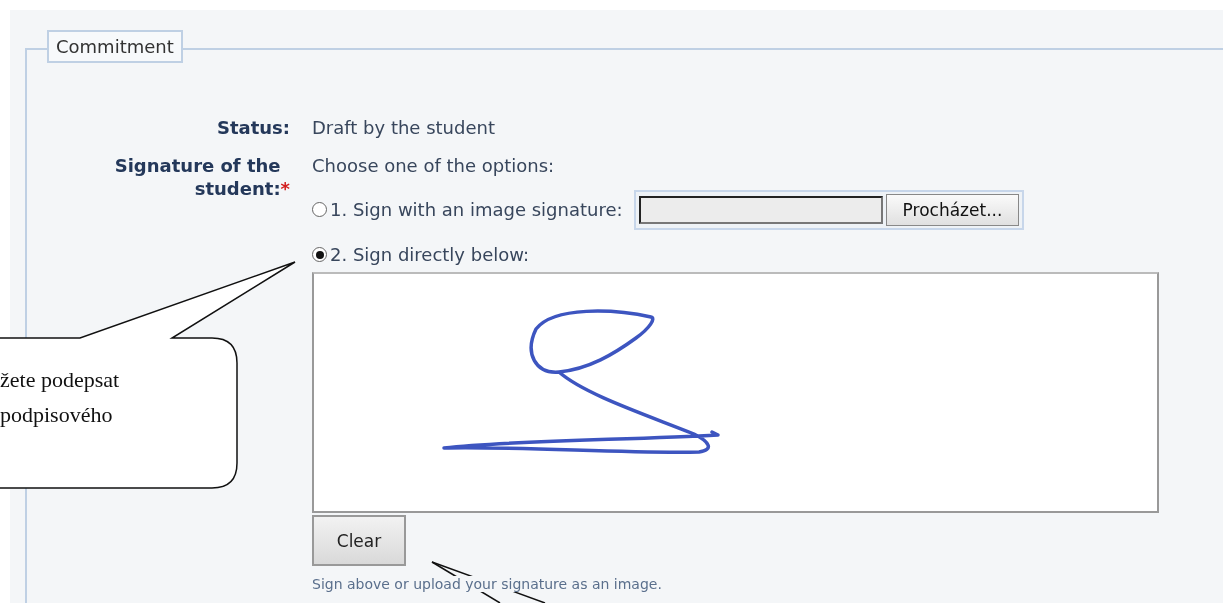  What do you see at coordinates (285, 188) in the screenshot?
I see `required-mark: *` at bounding box center [285, 188].